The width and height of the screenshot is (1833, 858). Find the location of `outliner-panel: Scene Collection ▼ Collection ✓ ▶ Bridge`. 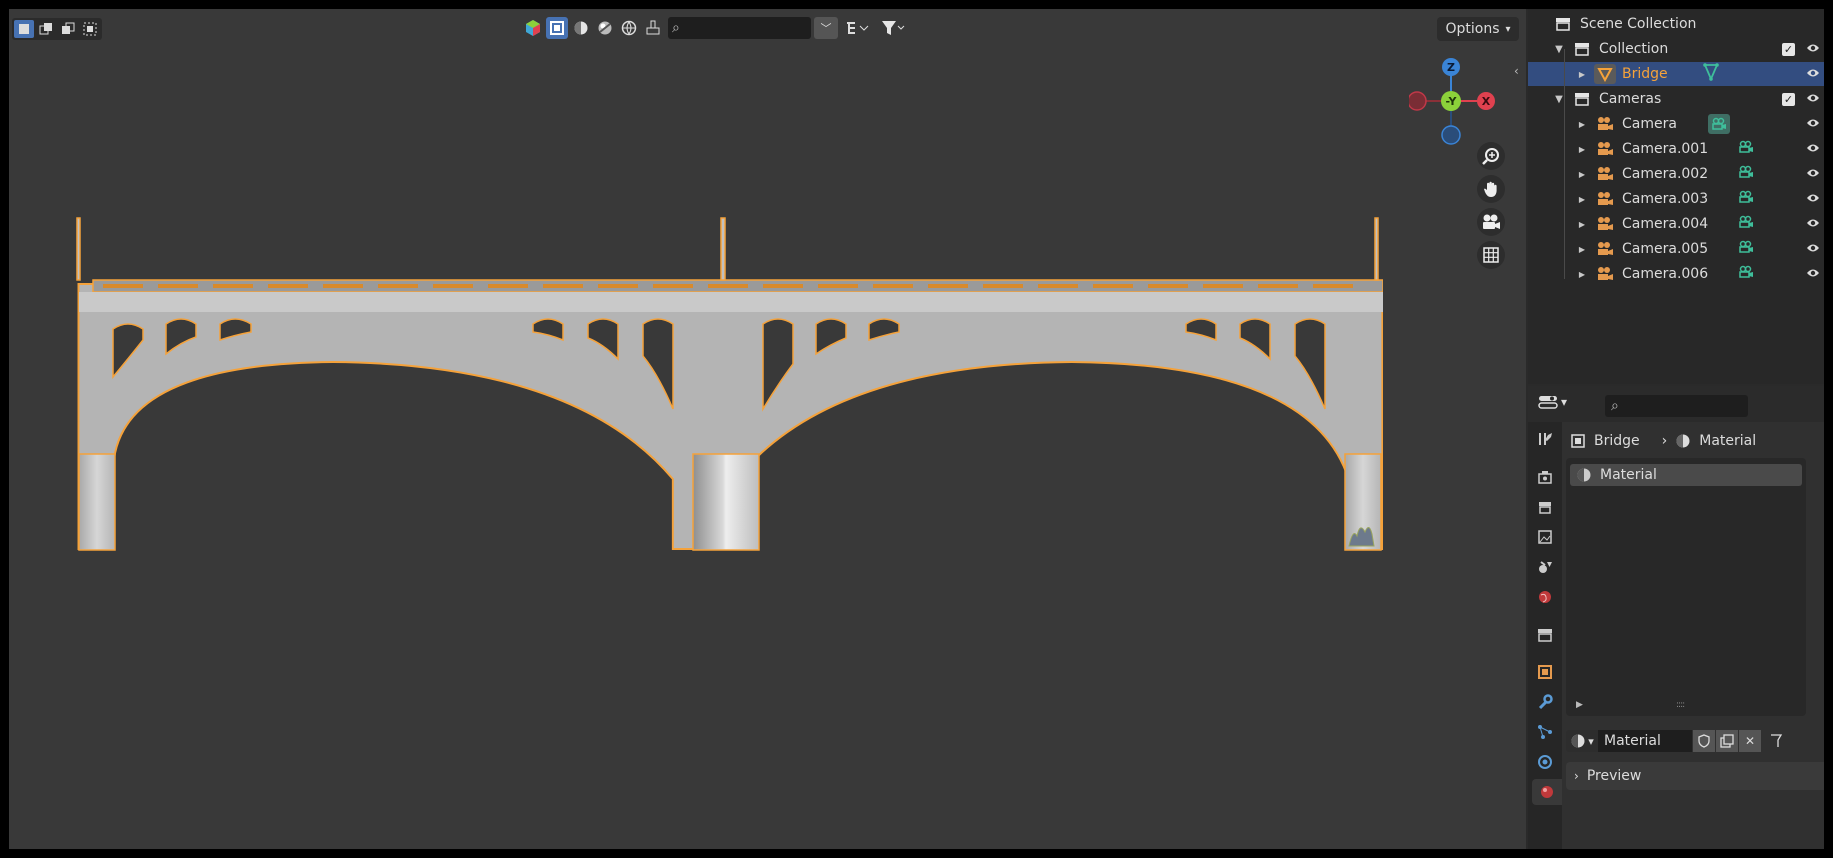

outliner-panel: Scene Collection ▼ Collection ✓ ▶ Bridge is located at coordinates (1676, 196).